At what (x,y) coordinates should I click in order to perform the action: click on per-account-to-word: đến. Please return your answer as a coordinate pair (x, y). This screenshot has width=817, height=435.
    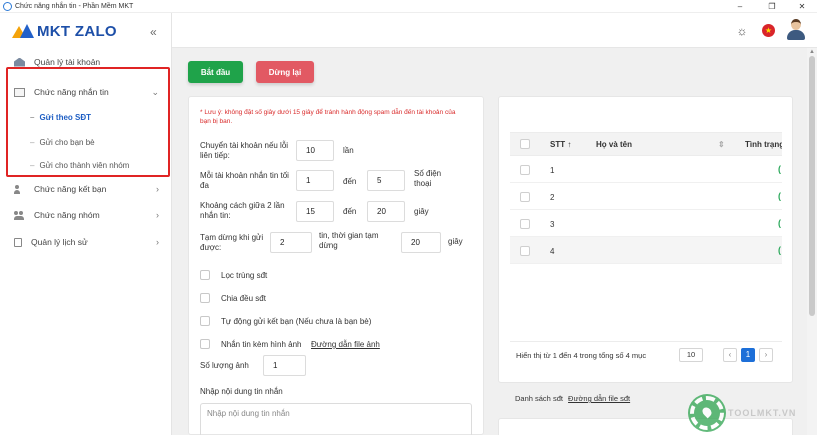
    Looking at the image, I should click on (350, 181).